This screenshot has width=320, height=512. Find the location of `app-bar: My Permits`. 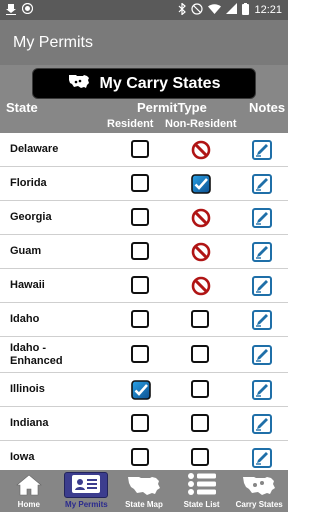

app-bar: My Permits is located at coordinates (144, 42).